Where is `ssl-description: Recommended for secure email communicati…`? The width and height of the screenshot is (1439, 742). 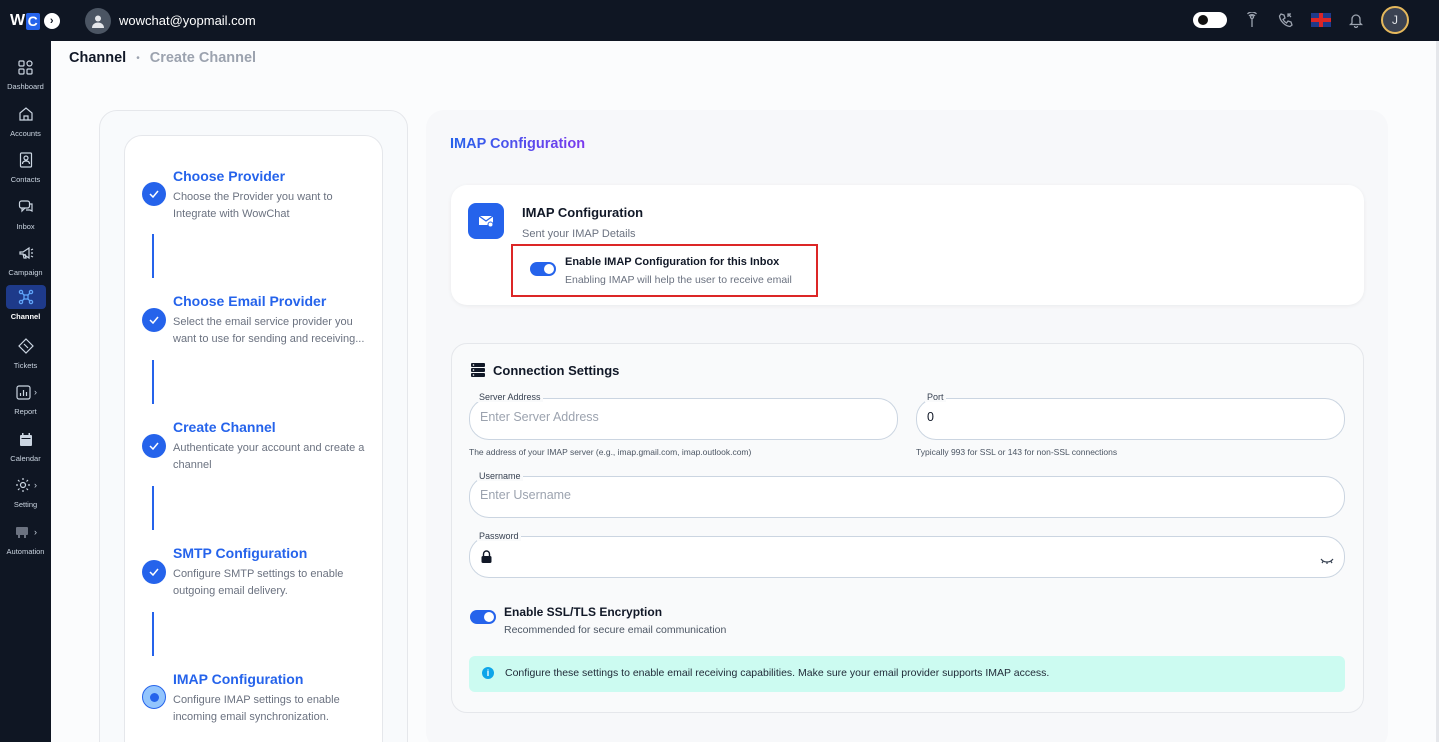
ssl-description: Recommended for secure email communicati… is located at coordinates (615, 630).